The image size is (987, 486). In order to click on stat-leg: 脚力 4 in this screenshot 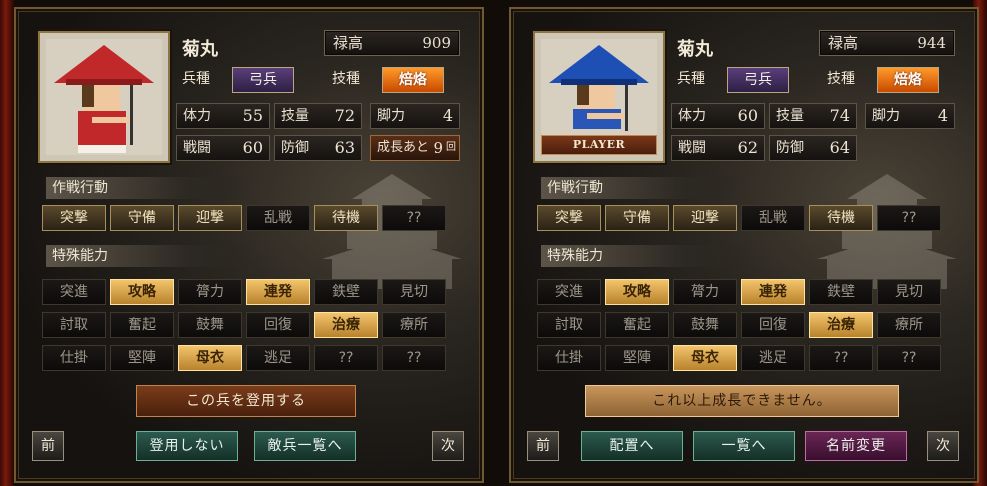, I will do `click(910, 116)`.